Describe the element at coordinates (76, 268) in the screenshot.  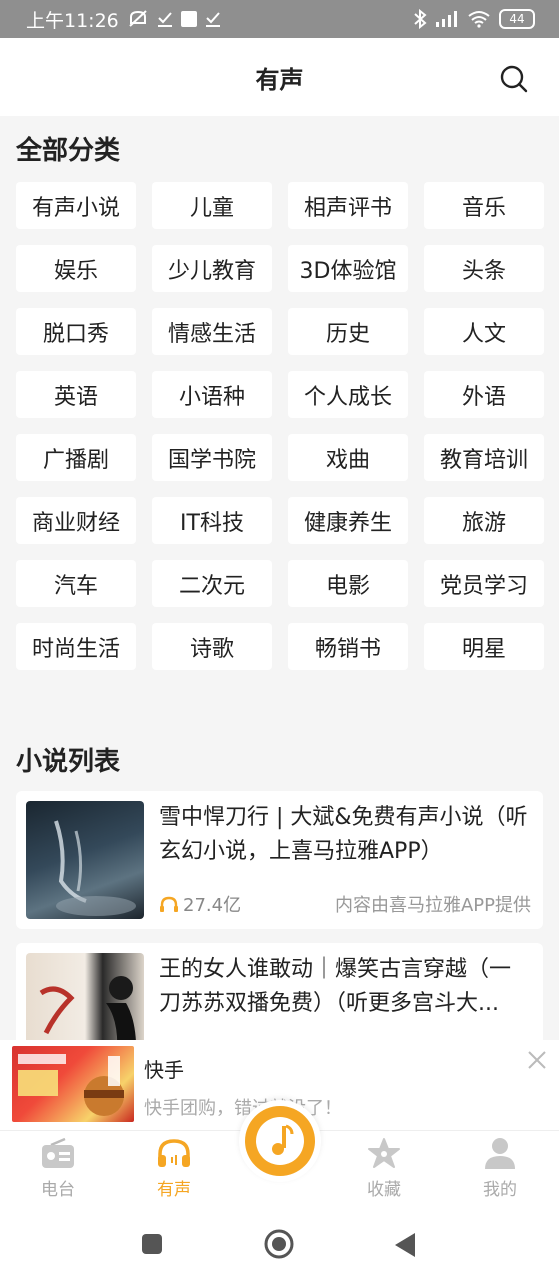
I see `category-item: 娱乐` at that location.